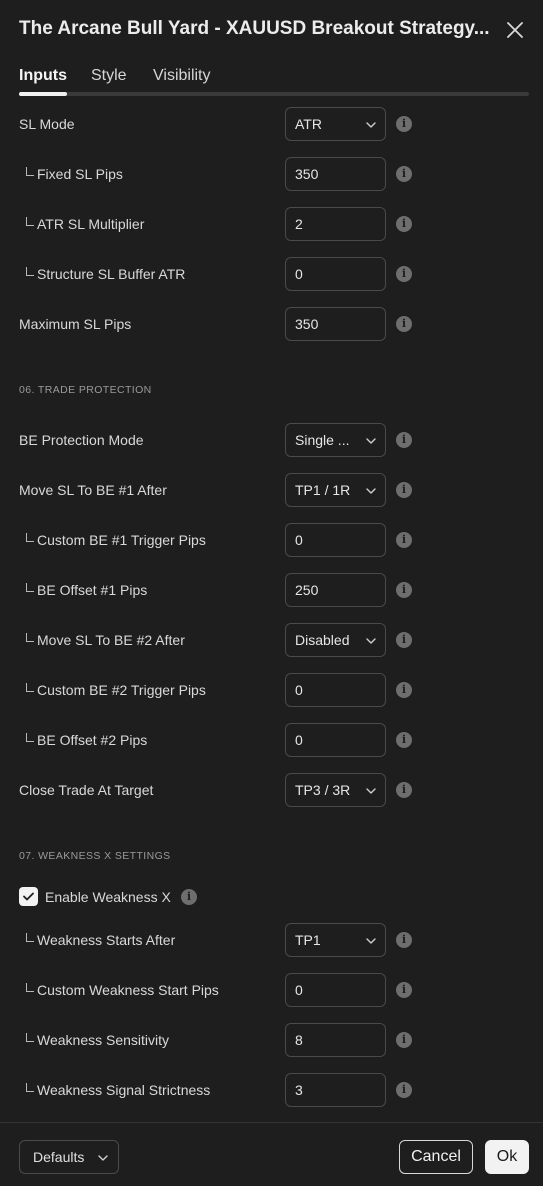 The image size is (543, 1186). What do you see at coordinates (47, 124) in the screenshot?
I see `sl-mode-label: SL Mode` at bounding box center [47, 124].